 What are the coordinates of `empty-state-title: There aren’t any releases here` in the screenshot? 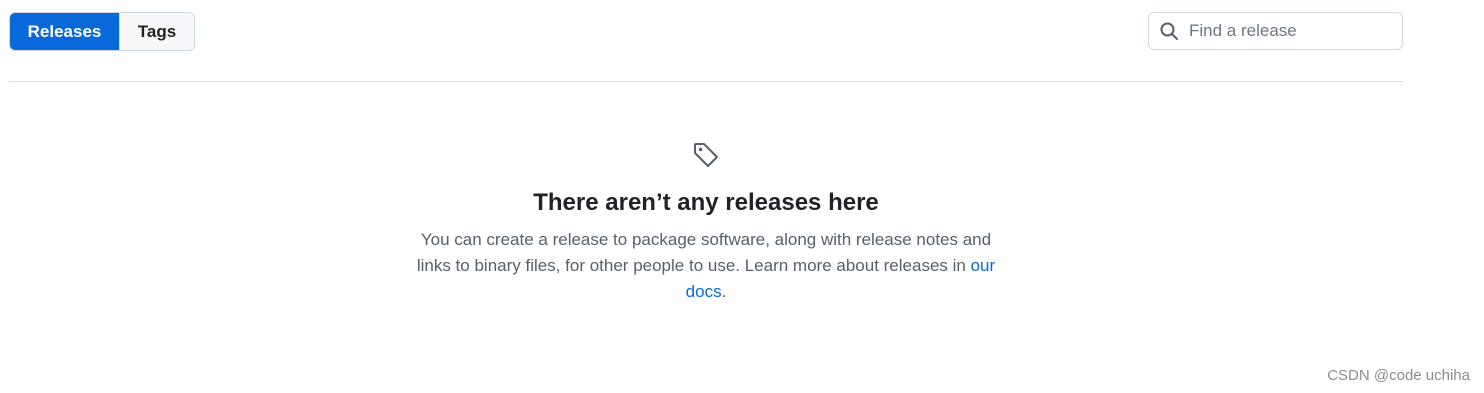 It's located at (706, 202).